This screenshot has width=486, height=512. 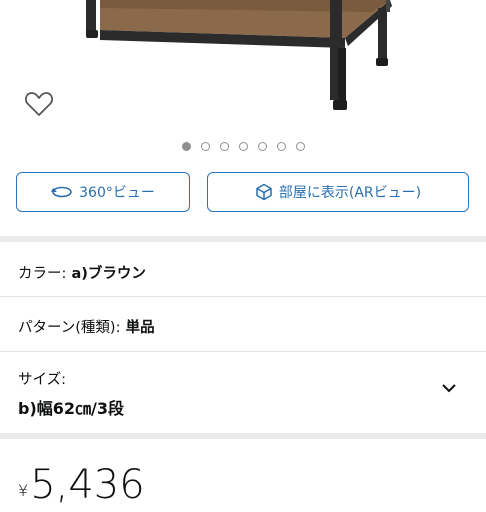 What do you see at coordinates (243, 272) in the screenshot?
I see `option-color: カラー: a)ブラウン` at bounding box center [243, 272].